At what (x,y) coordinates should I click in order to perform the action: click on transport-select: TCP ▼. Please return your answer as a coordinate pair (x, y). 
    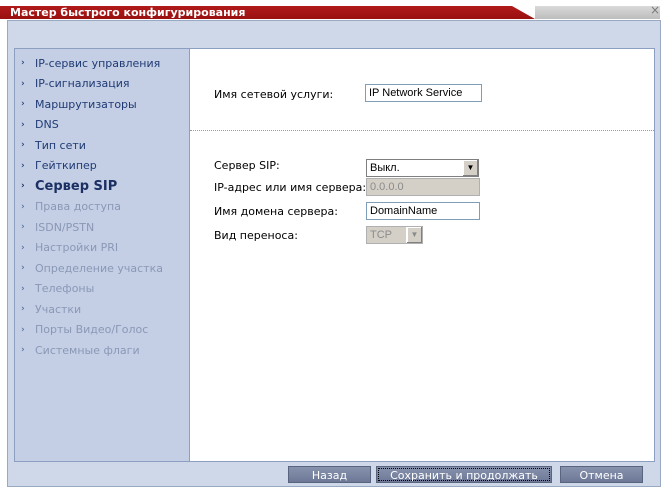
    Looking at the image, I should click on (394, 235).